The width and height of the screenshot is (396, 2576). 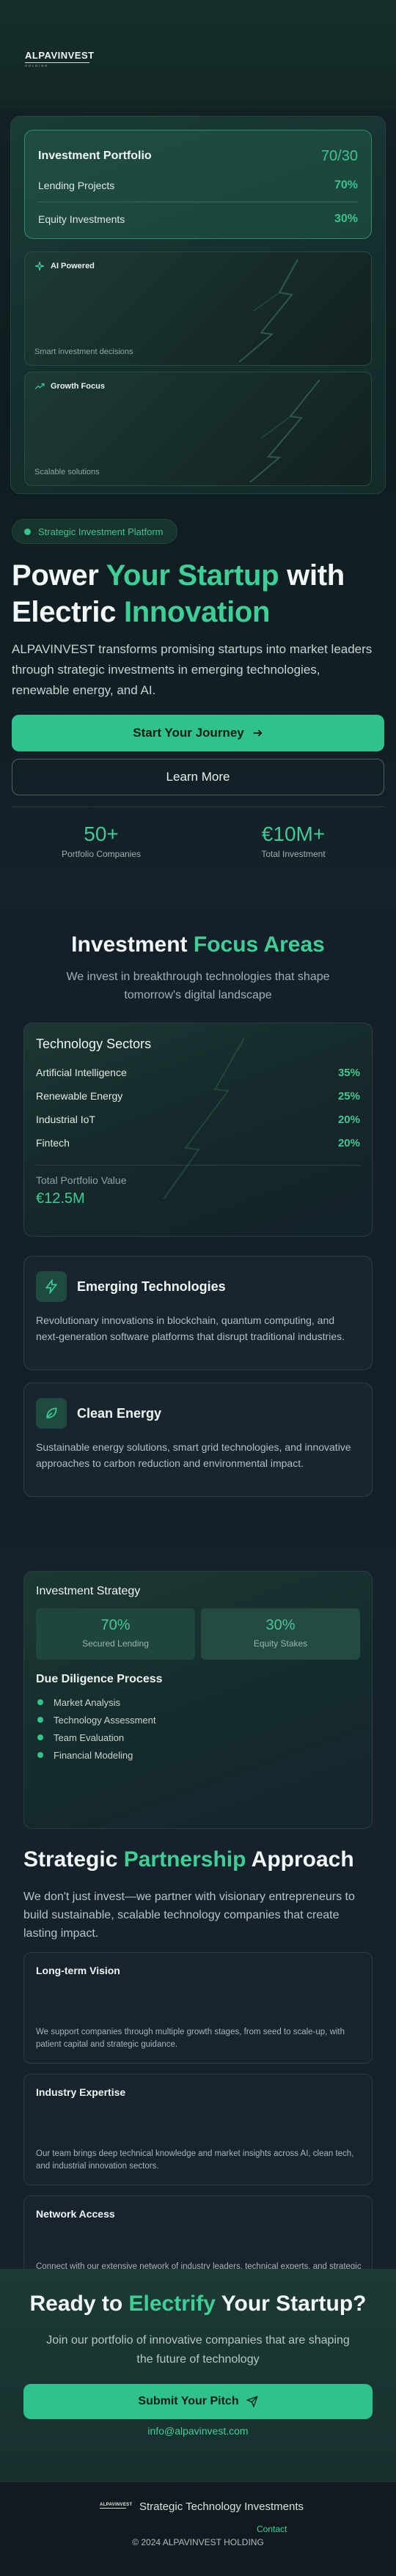 I want to click on logo-subtitle: HOLDING, so click(x=37, y=65).